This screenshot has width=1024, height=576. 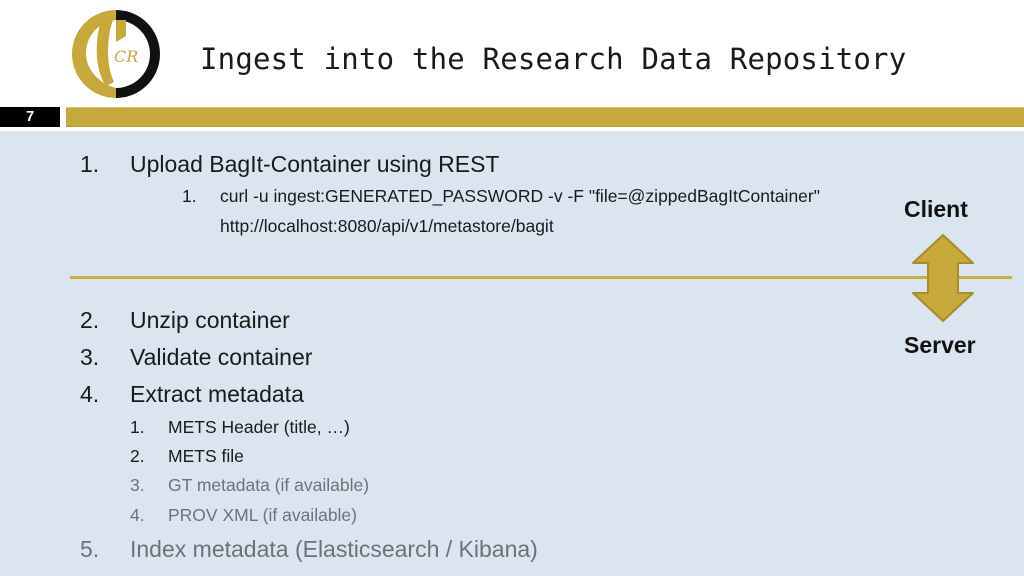 I want to click on step-text: Unzip container, so click(x=210, y=320).